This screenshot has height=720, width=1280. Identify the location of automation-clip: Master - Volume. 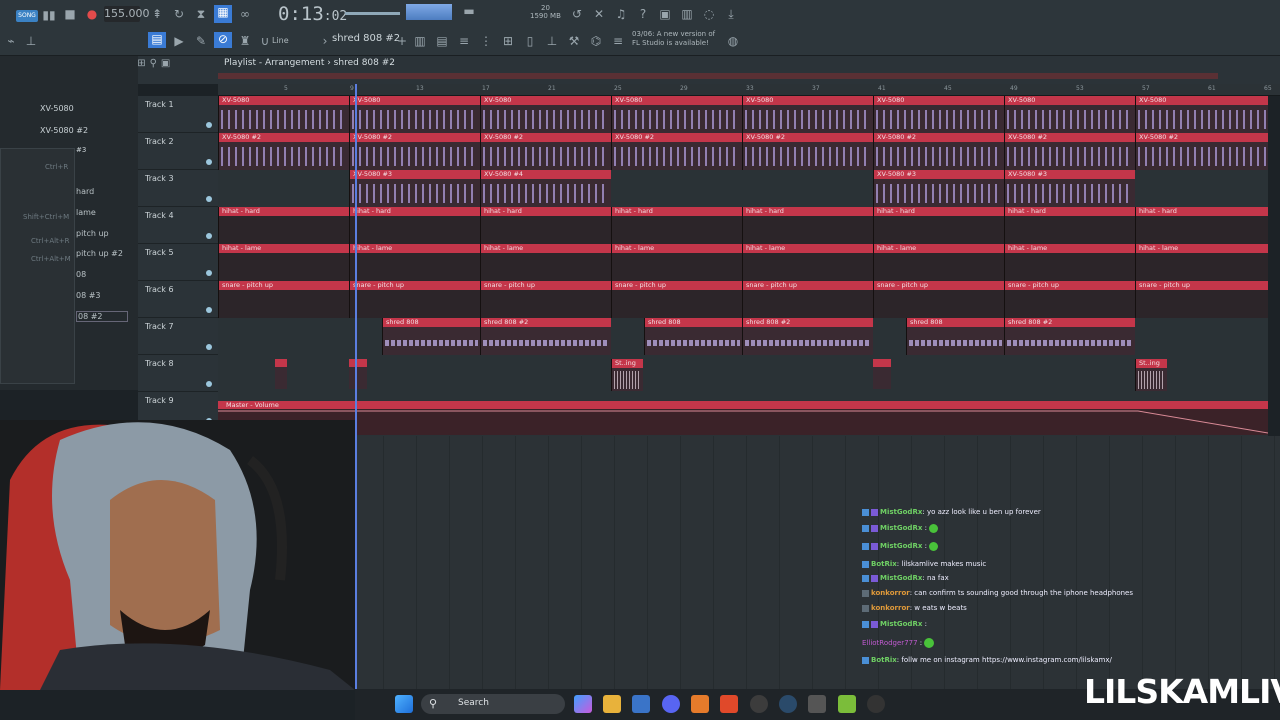
(743, 418).